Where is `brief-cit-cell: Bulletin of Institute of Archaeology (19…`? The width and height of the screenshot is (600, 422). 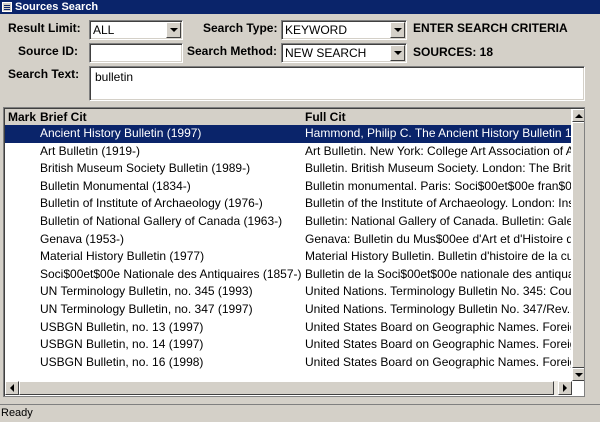
brief-cit-cell: Bulletin of Institute of Archaeology (19… is located at coordinates (151, 203).